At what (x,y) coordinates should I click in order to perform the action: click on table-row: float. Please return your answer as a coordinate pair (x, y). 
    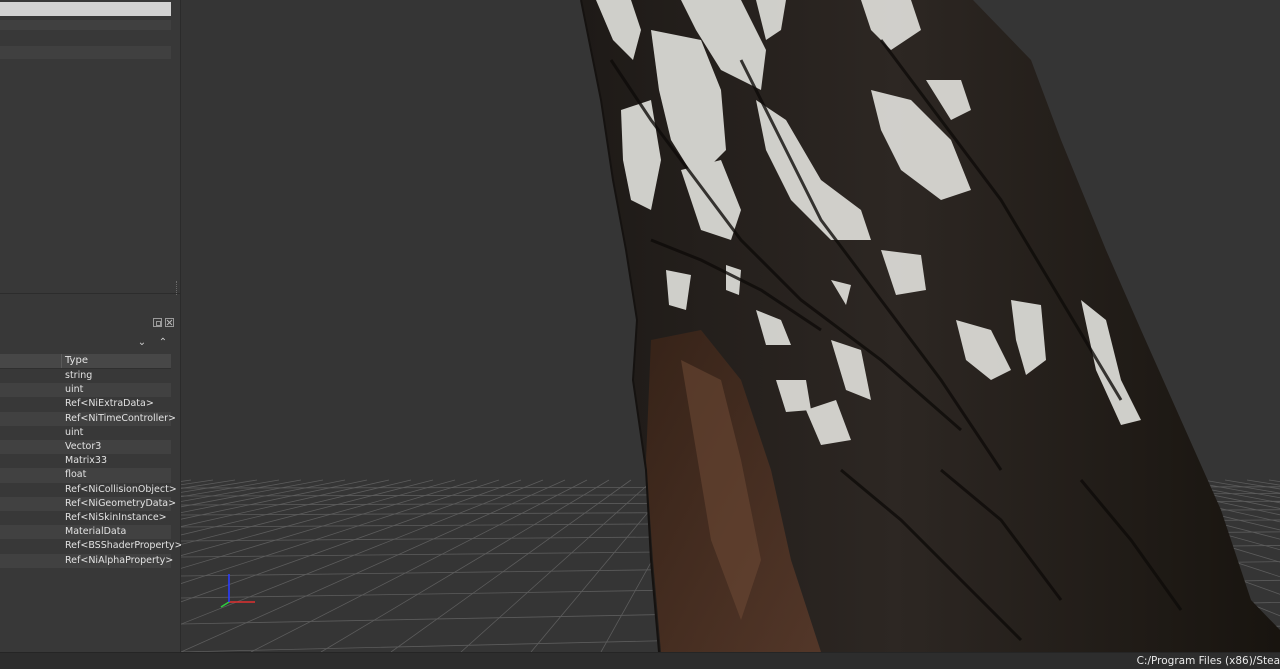
    Looking at the image, I should click on (85, 475).